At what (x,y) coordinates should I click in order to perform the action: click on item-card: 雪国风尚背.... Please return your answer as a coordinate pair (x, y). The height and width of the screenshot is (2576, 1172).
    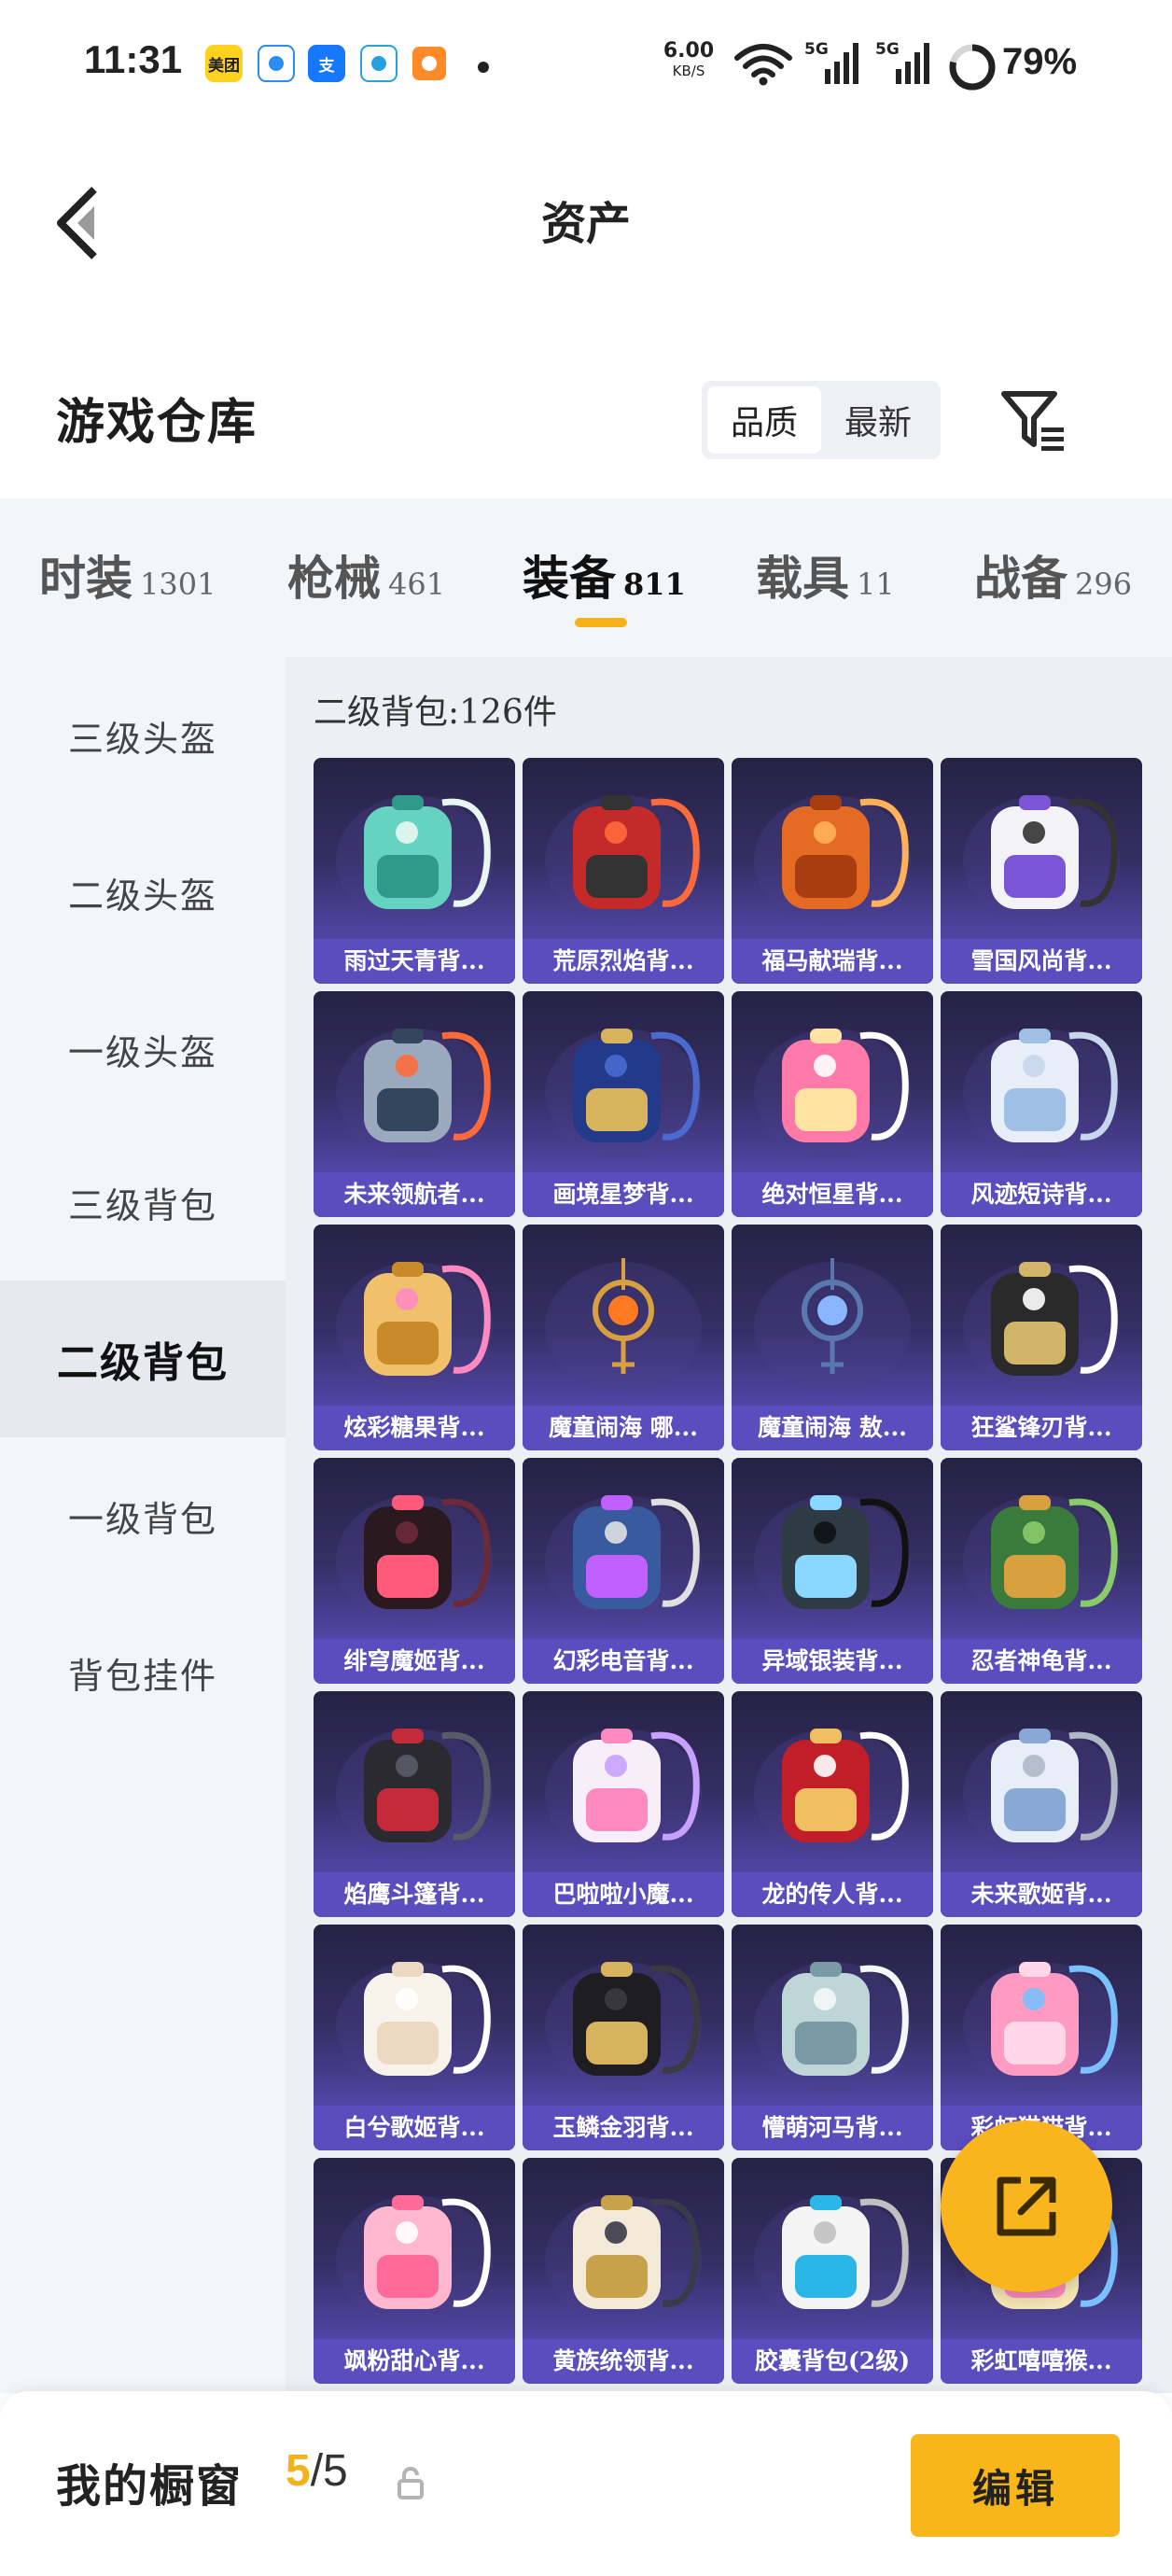
    Looking at the image, I should click on (1041, 871).